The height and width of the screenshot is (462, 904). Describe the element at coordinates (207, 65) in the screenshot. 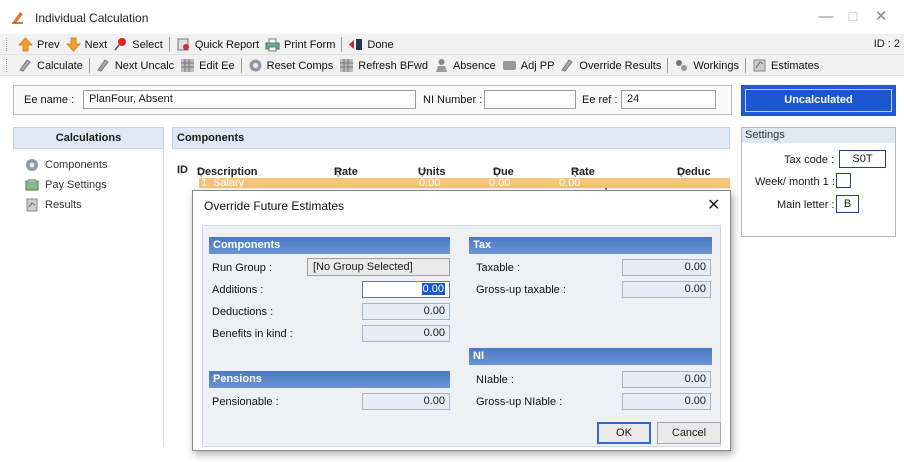

I see `edit-ee-button: Edit Ee` at that location.